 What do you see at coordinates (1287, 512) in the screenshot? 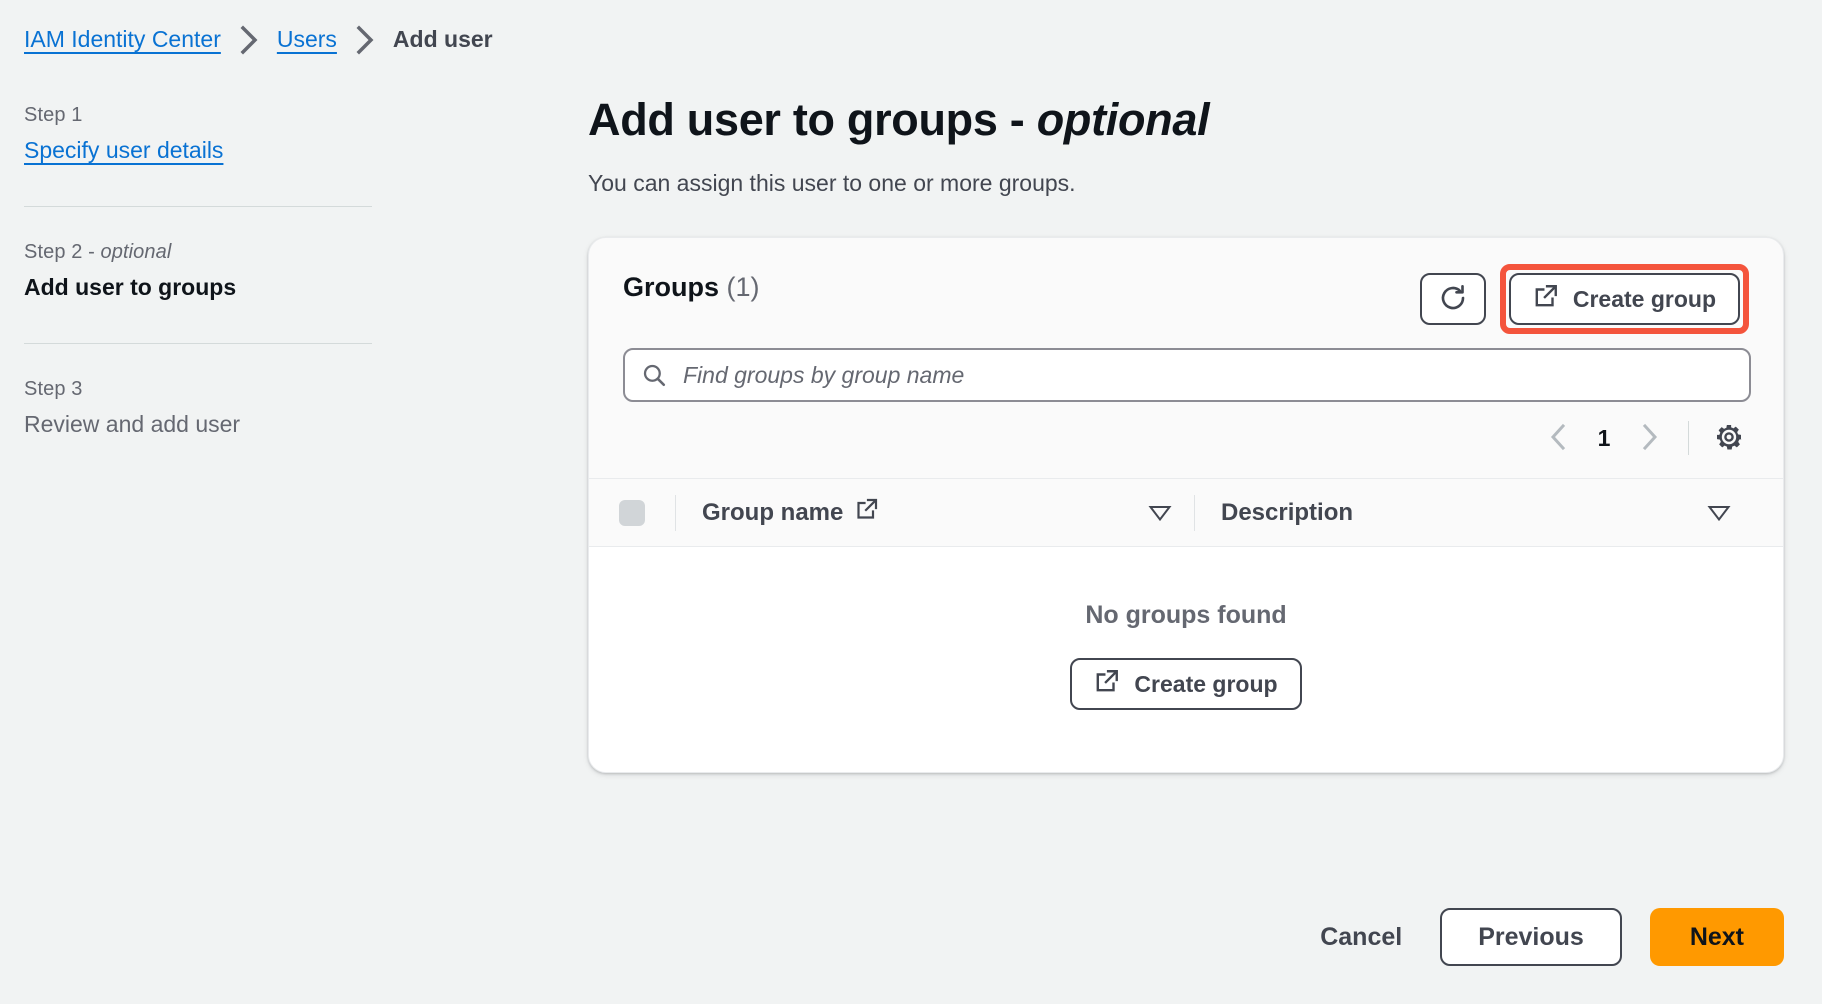
I see `column-header-description-label: Description` at bounding box center [1287, 512].